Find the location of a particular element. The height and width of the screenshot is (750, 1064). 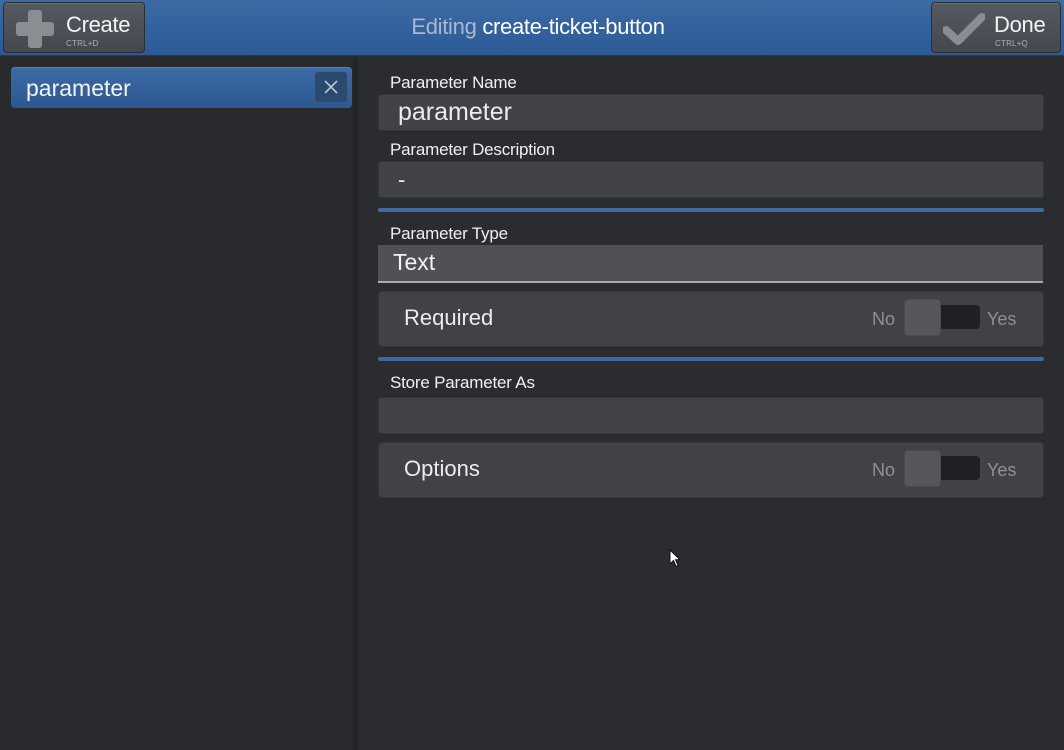

required-toggle is located at coordinates (942, 317).